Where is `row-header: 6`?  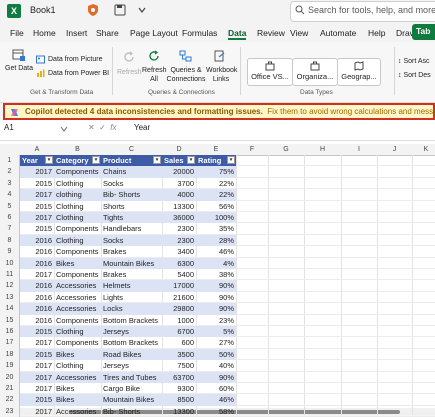
row-header: 6 is located at coordinates (10, 218).